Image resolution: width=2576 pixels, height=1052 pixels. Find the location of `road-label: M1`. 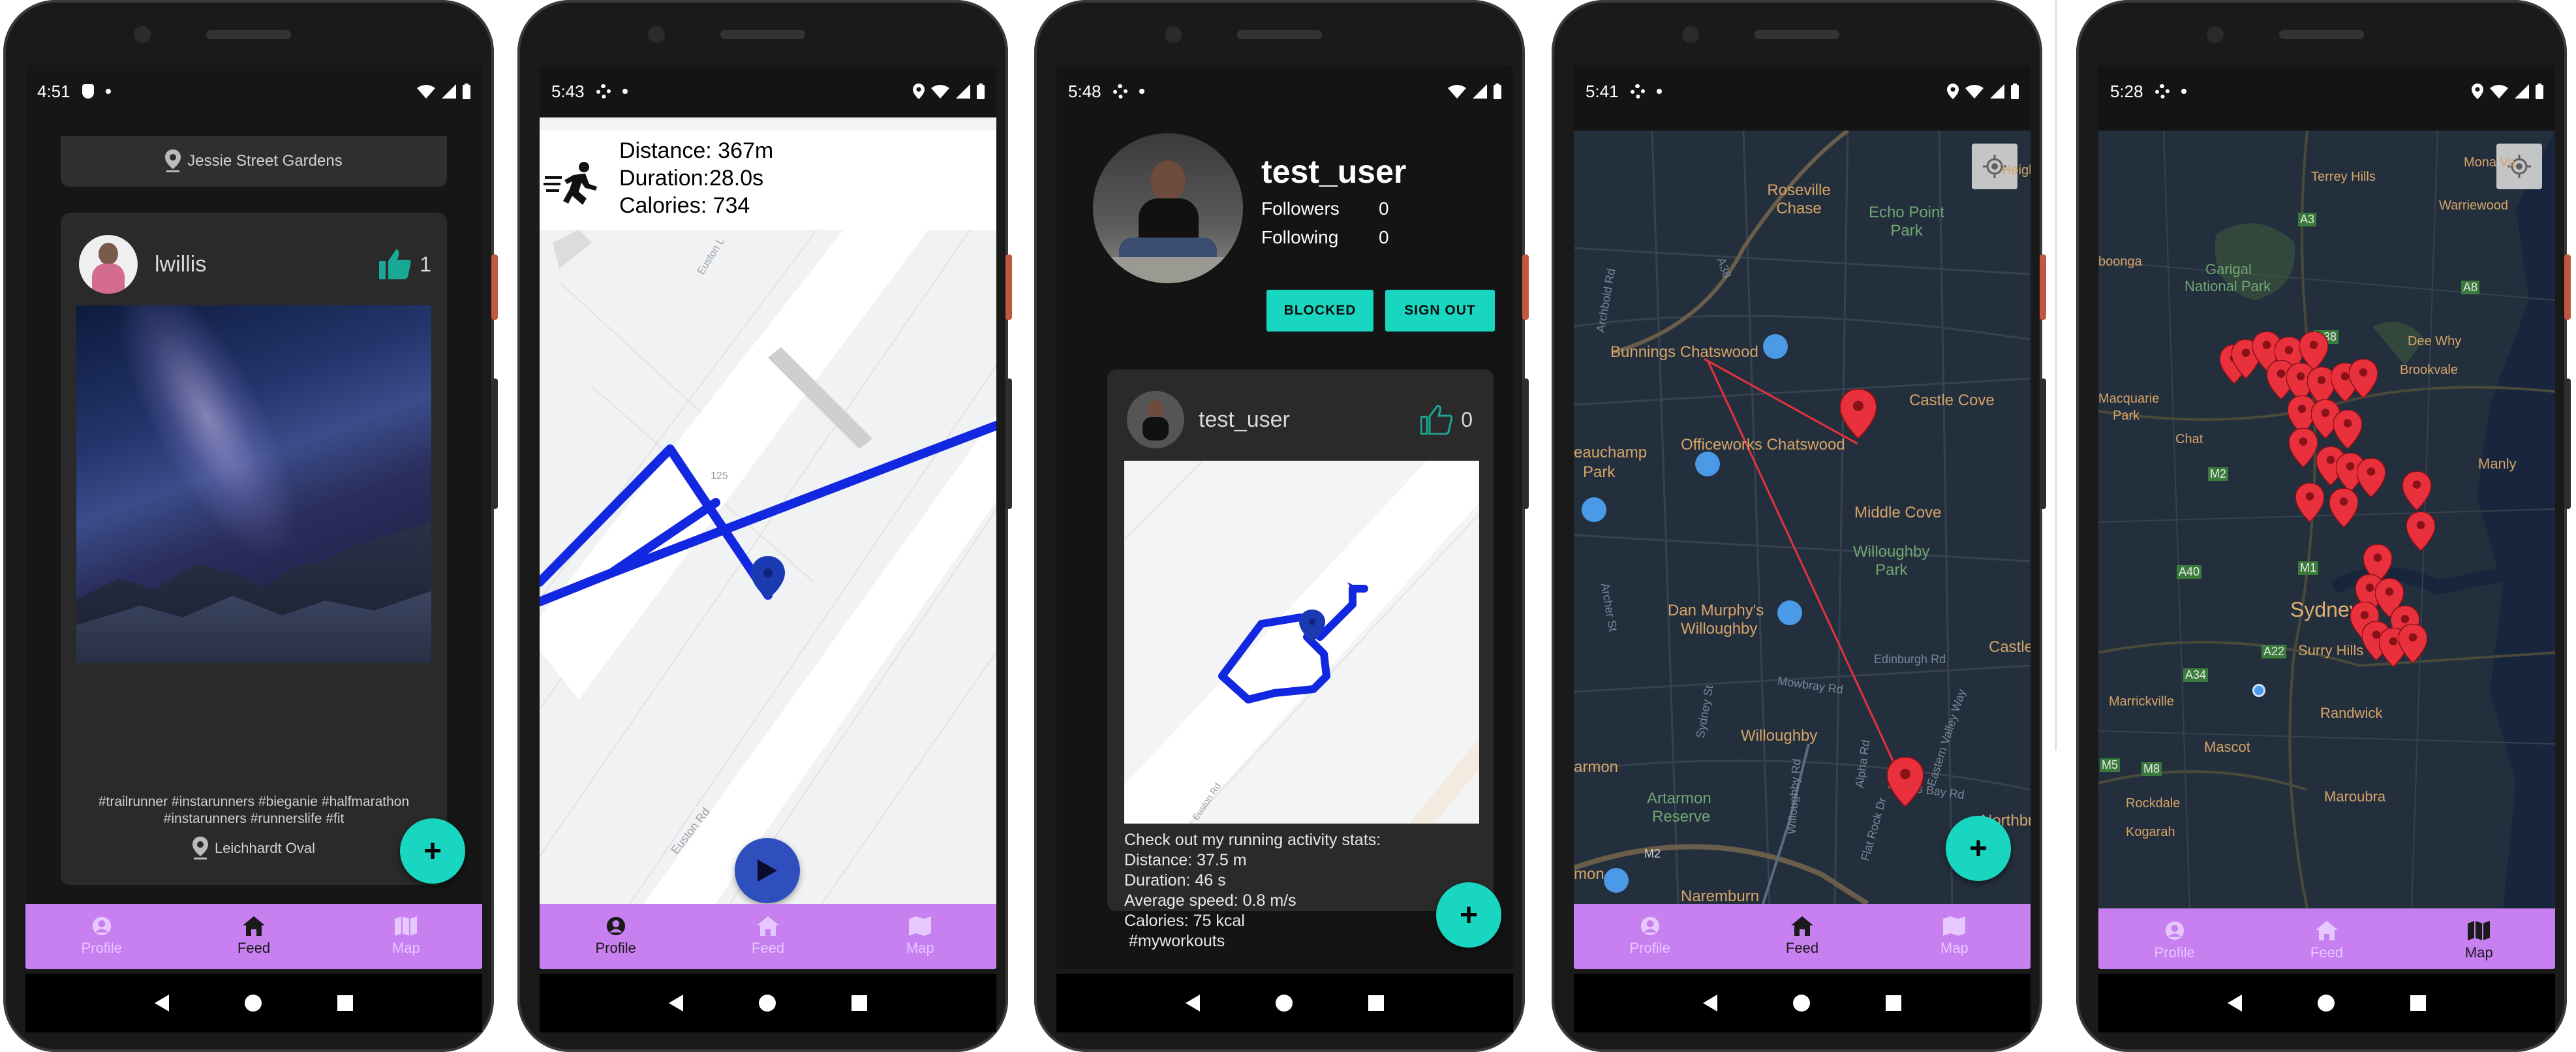

road-label: M1 is located at coordinates (2308, 568).